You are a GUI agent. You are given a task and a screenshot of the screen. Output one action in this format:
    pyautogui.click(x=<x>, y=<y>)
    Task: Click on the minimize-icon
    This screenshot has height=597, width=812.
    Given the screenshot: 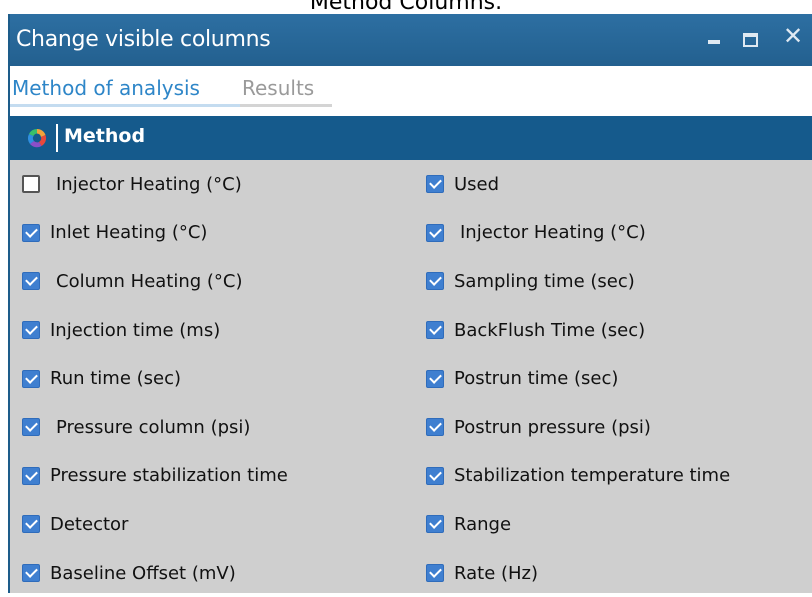 What is the action you would take?
    pyautogui.click(x=714, y=42)
    